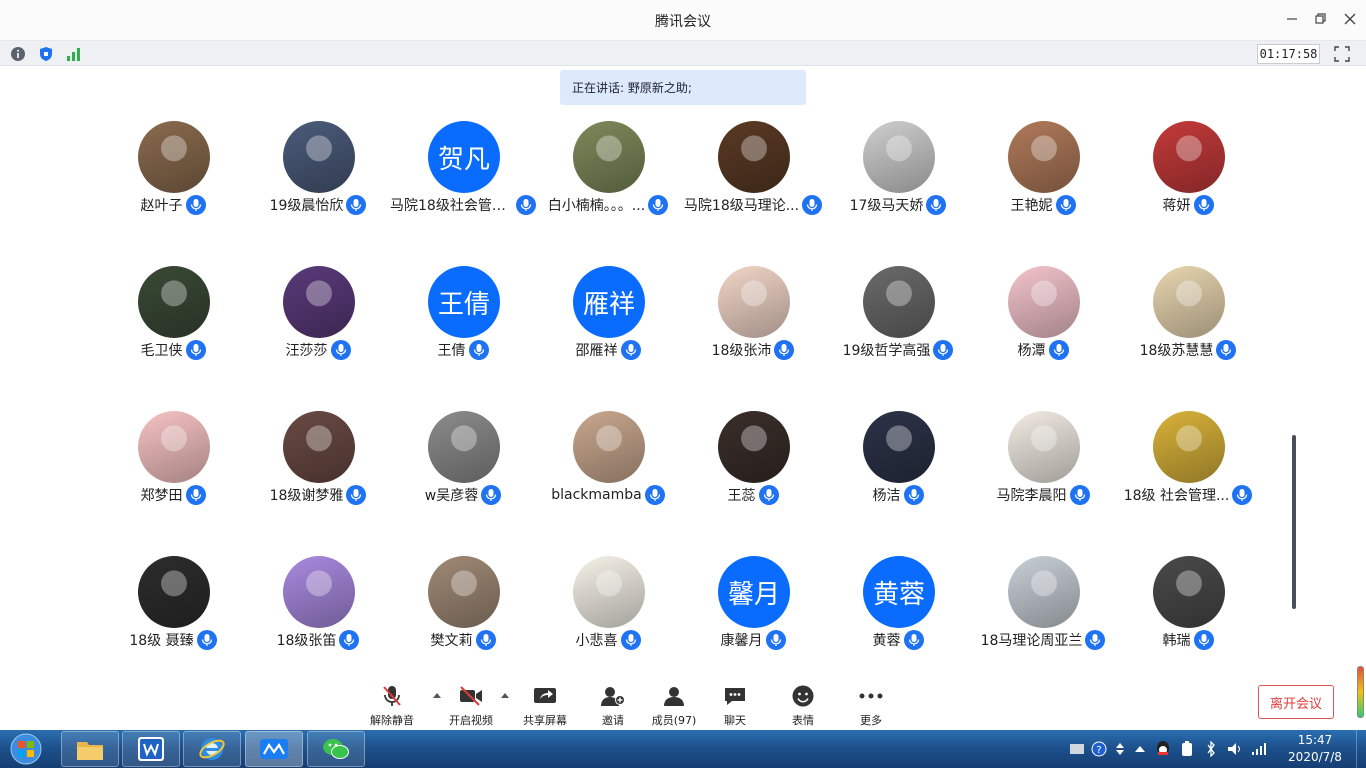 This screenshot has height=768, width=1366. Describe the element at coordinates (462, 466) in the screenshot. I see `participant-tile: w吴彦蓉` at that location.